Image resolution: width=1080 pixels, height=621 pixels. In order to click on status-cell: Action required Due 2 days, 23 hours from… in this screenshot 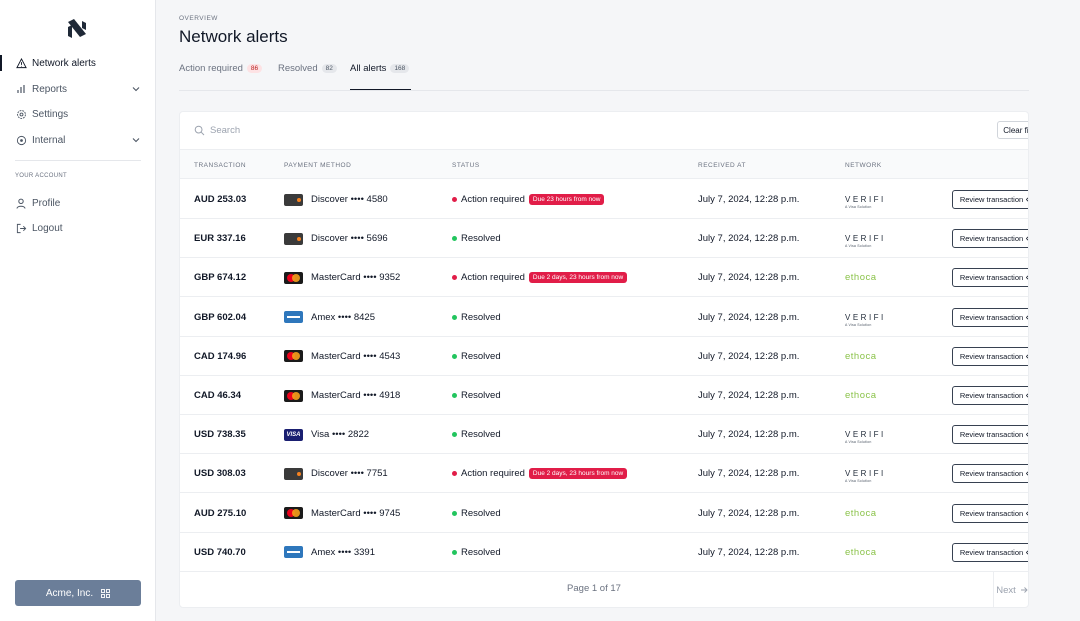, I will do `click(540, 277)`.